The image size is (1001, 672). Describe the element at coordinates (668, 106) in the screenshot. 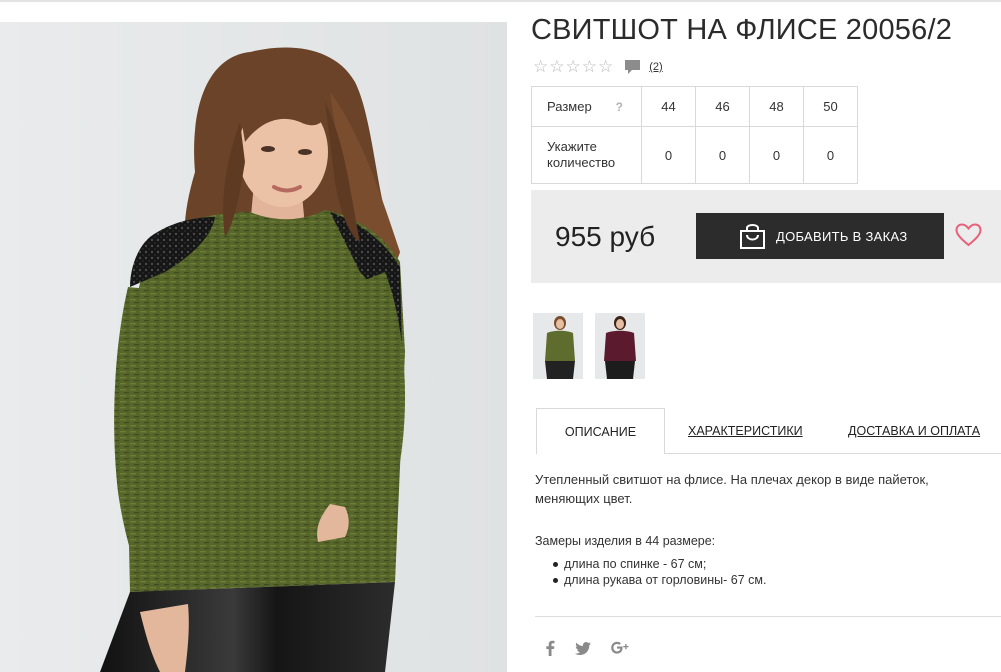

I see `size-44: 44` at that location.